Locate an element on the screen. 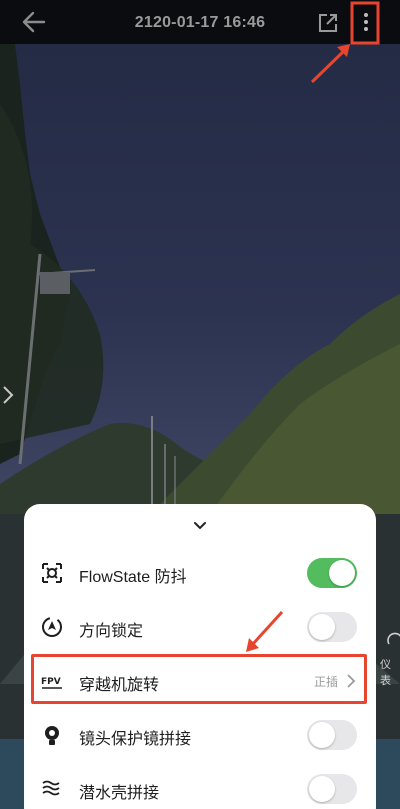 The image size is (400, 809). setting-row-lens-guard: 镜头保护镜拼接 is located at coordinates (200, 735).